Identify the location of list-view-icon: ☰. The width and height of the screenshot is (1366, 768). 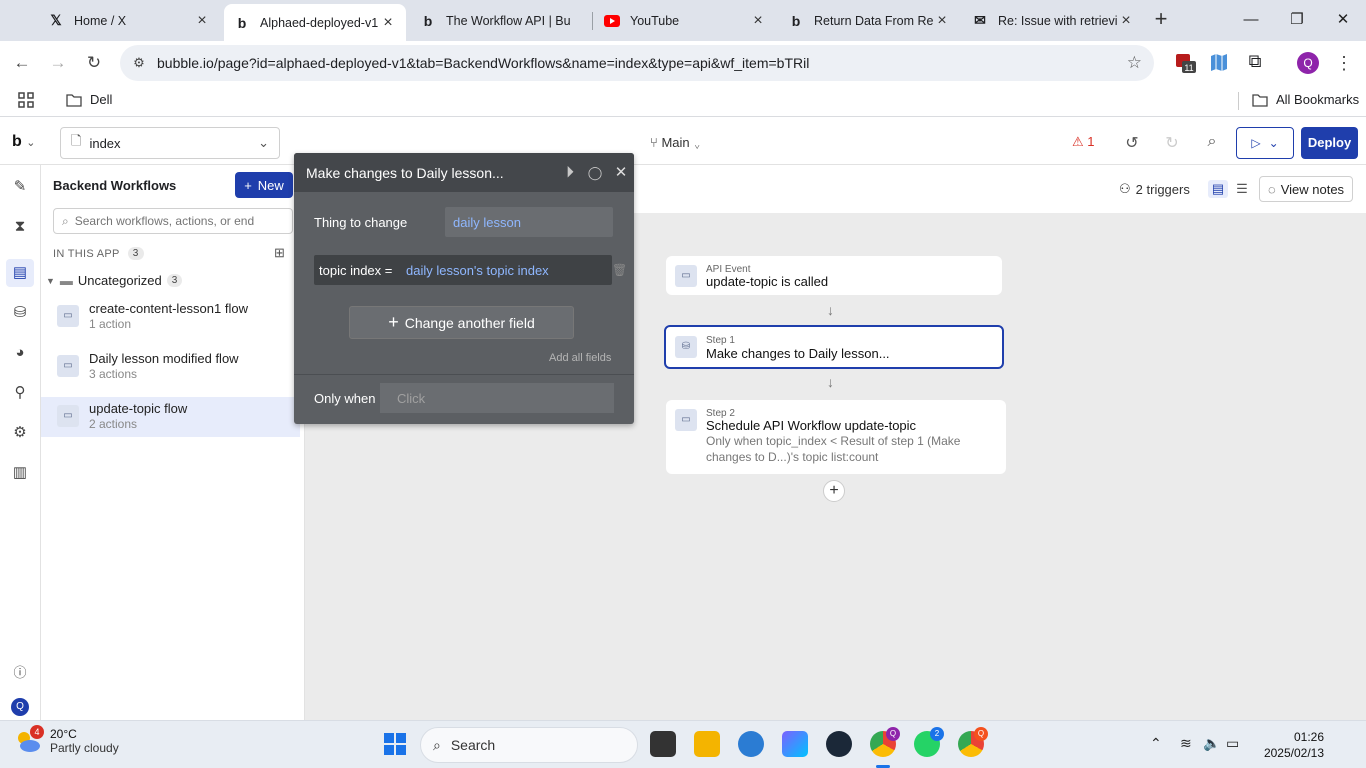
(1242, 189).